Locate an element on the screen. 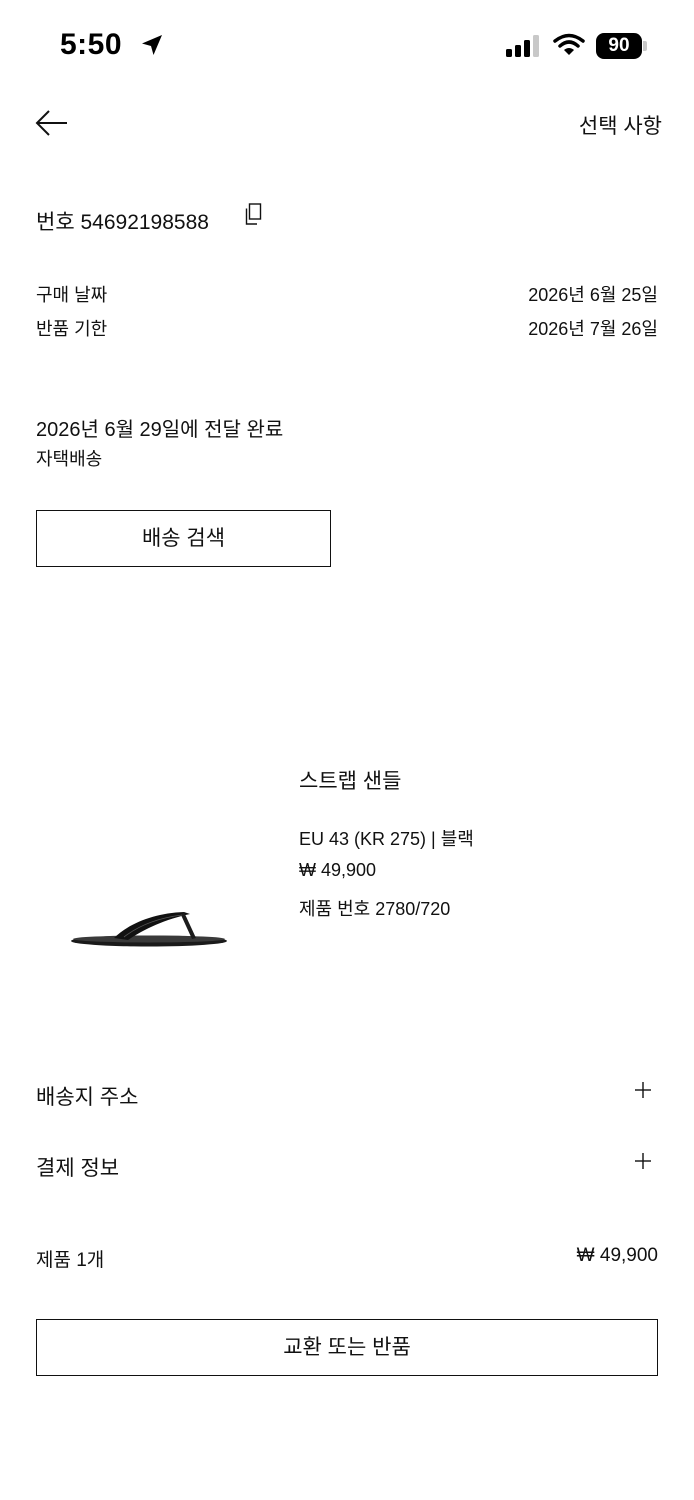 This screenshot has height=1500, width=694. product-reference: 제품 번호 2780/720 is located at coordinates (375, 909).